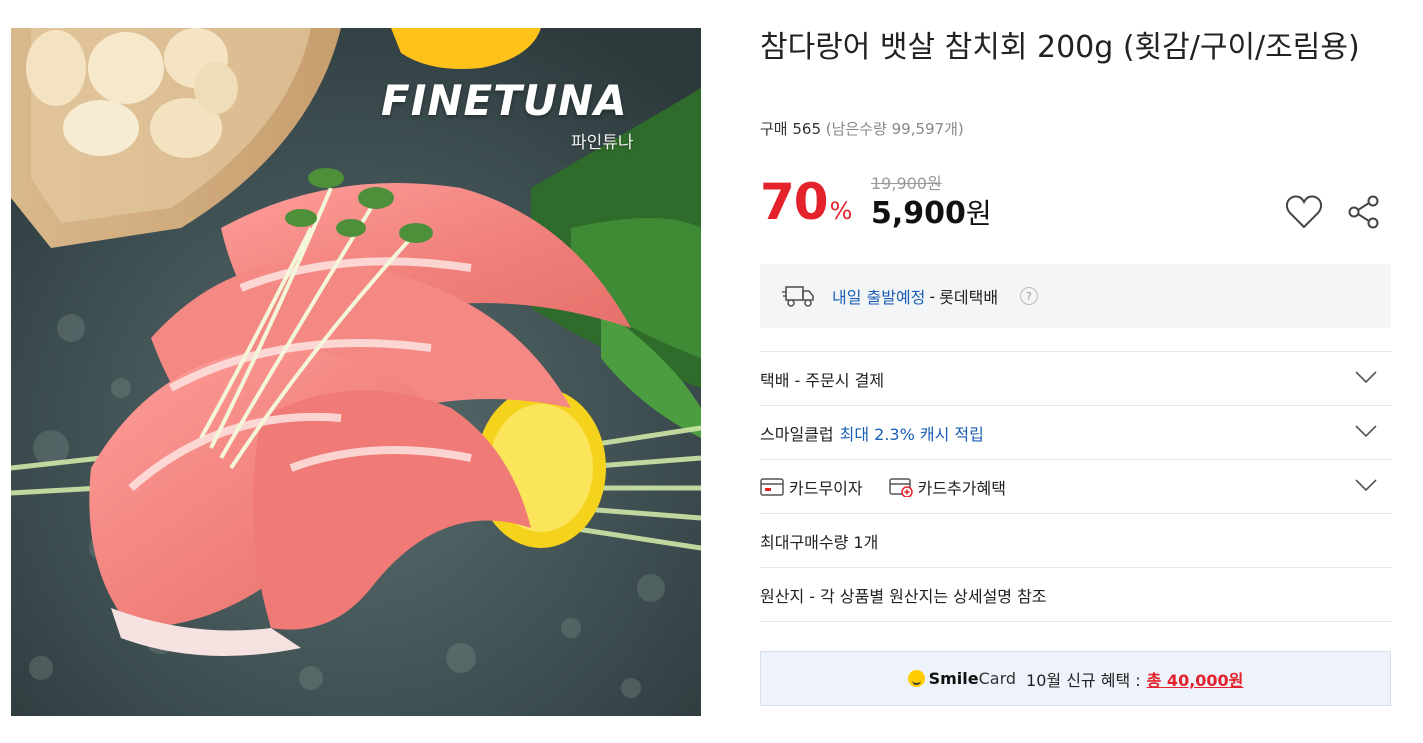  I want to click on truck-icon, so click(798, 296).